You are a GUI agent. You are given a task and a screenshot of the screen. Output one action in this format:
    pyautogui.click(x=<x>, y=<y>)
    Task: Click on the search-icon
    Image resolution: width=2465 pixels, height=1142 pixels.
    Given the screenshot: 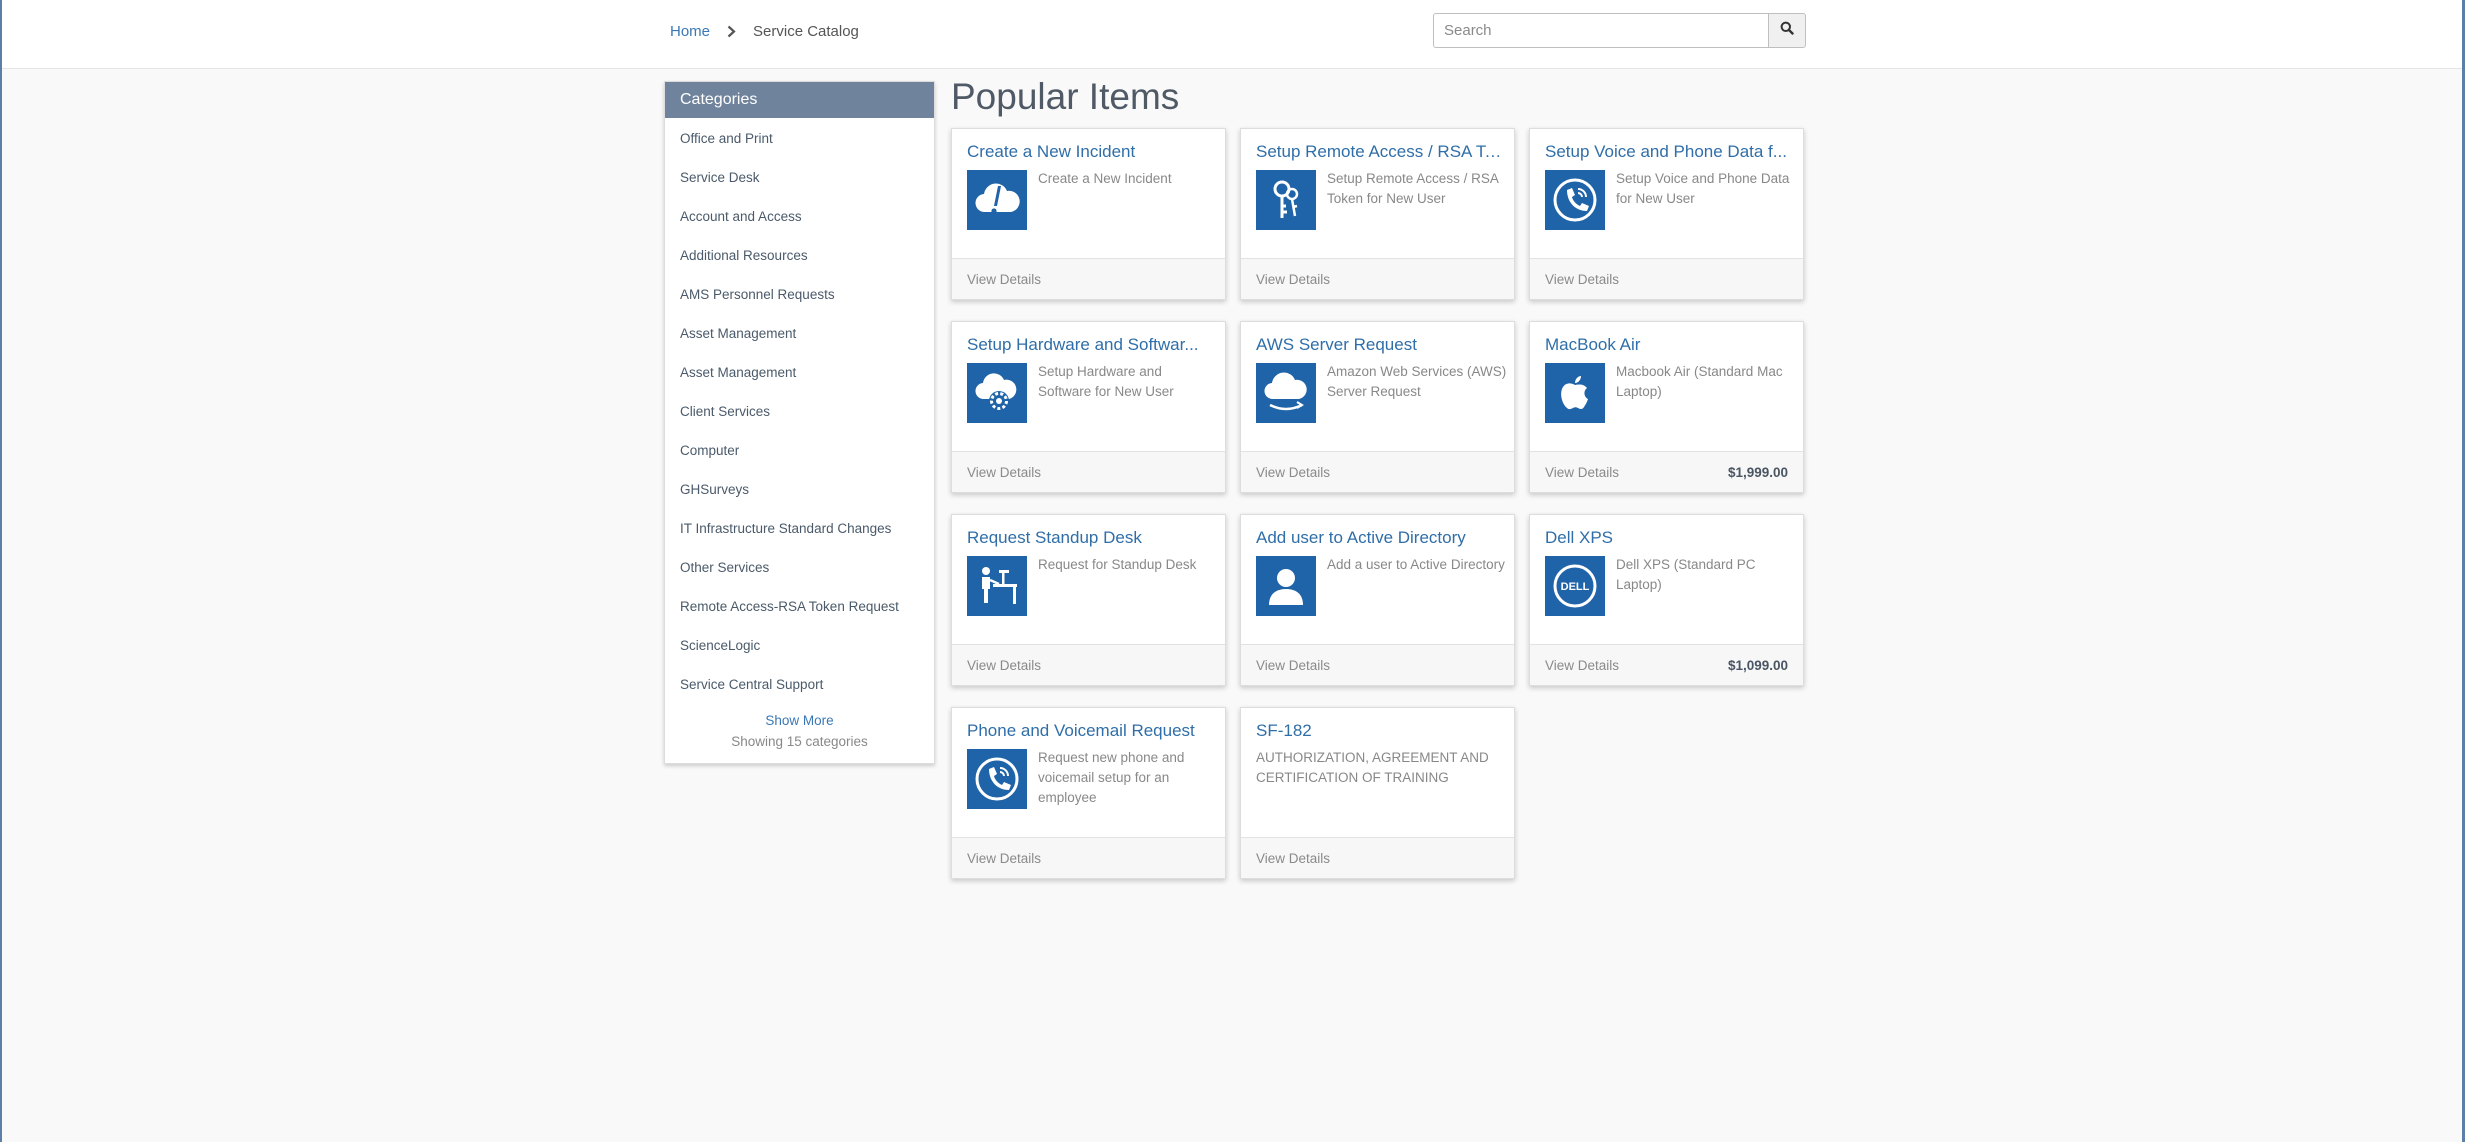 What is the action you would take?
    pyautogui.click(x=1787, y=30)
    